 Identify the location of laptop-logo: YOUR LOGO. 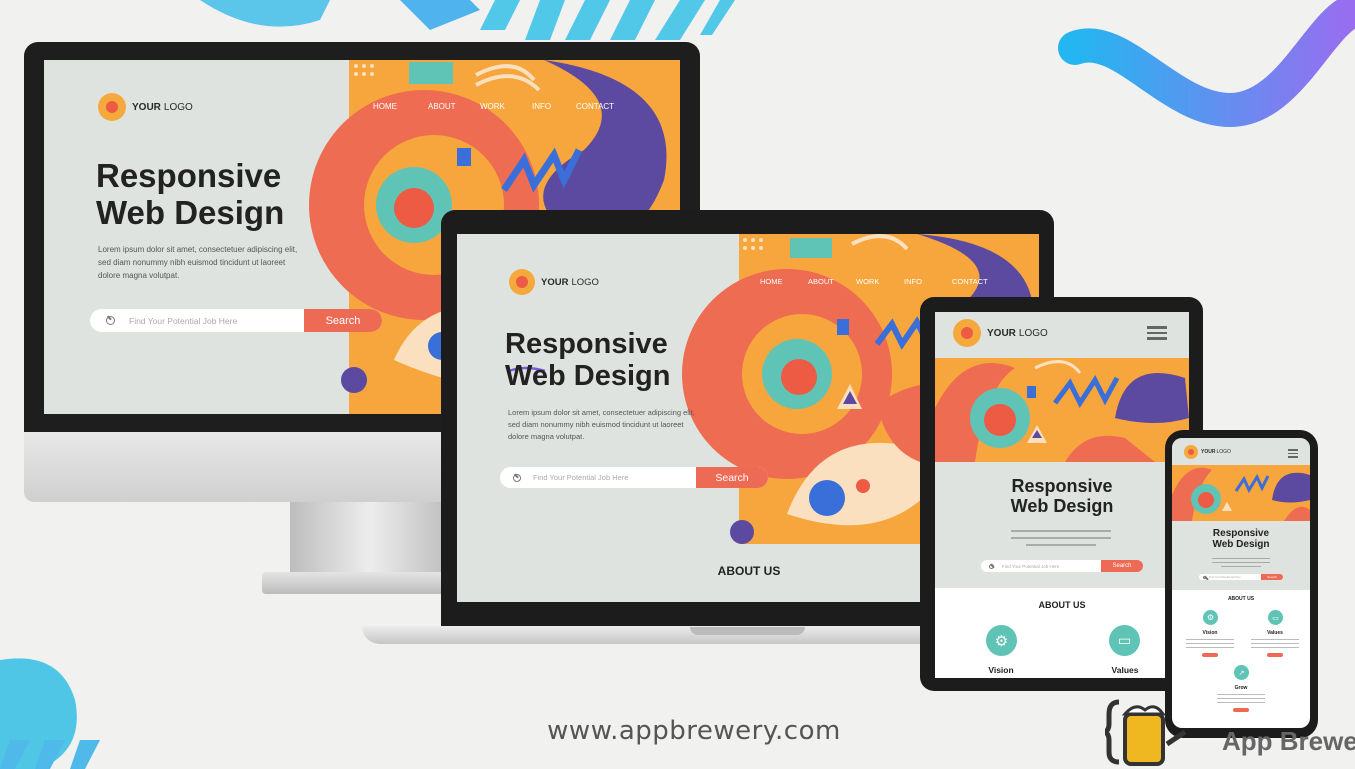
(554, 282).